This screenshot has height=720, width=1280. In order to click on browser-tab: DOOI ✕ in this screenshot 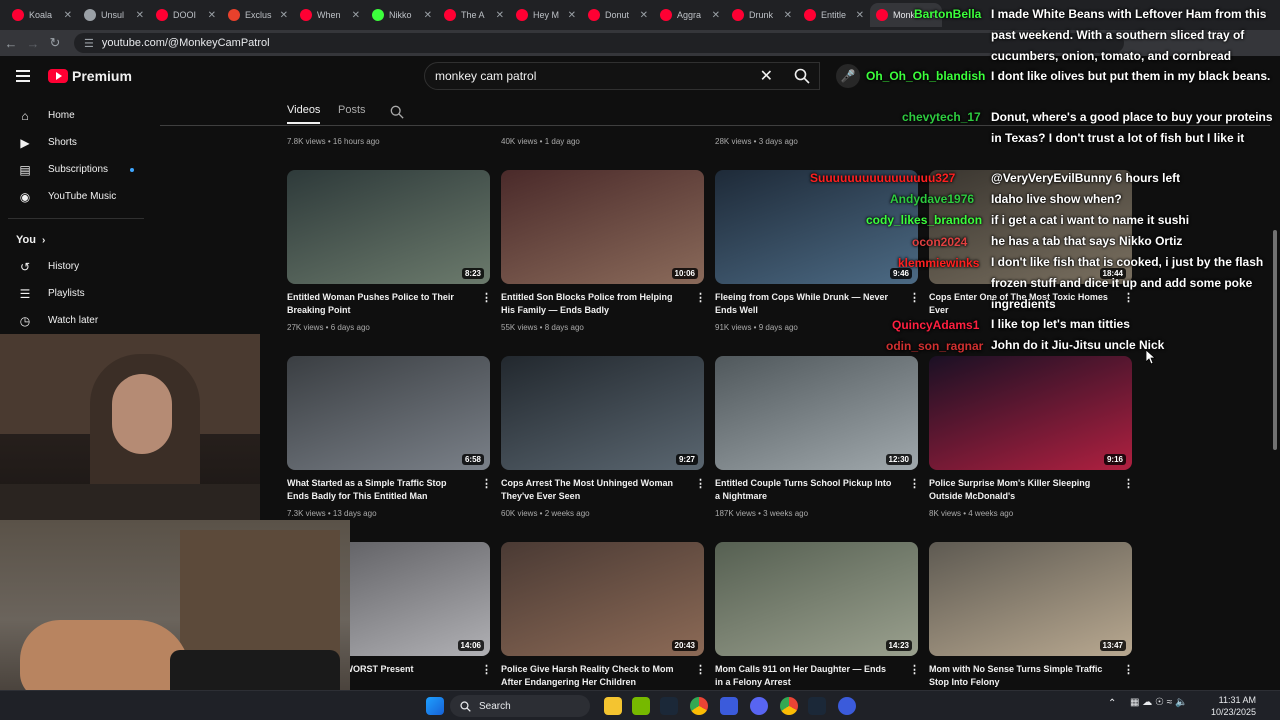, I will do `click(186, 15)`.